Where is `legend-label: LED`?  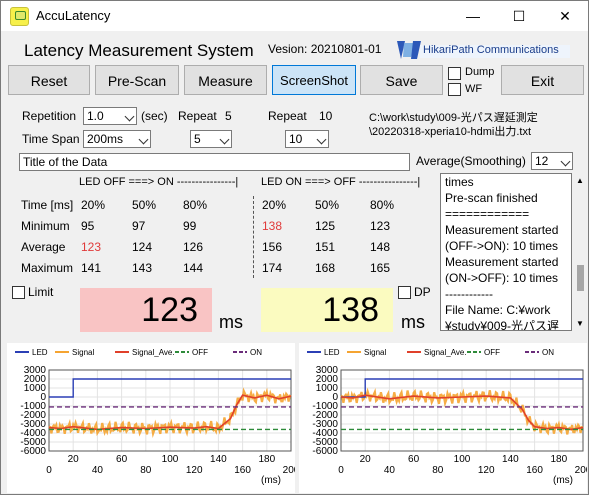 legend-label: LED is located at coordinates (332, 352).